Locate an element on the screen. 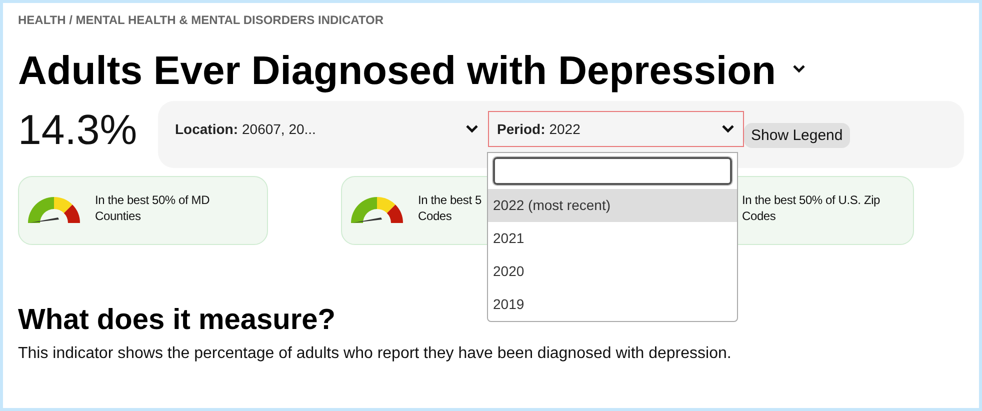 This screenshot has height=411, width=982. dropdown-option: 2020 is located at coordinates (612, 271).